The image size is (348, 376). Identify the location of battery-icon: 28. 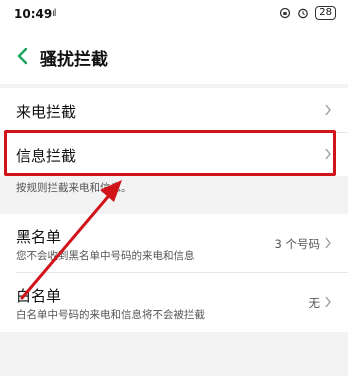
(325, 13).